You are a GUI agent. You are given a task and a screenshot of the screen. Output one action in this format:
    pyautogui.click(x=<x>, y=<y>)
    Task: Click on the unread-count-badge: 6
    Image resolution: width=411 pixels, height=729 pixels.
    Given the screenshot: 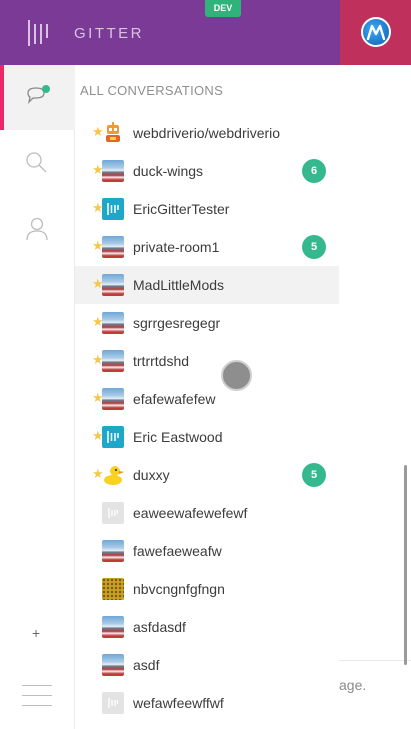 What is the action you would take?
    pyautogui.click(x=314, y=171)
    